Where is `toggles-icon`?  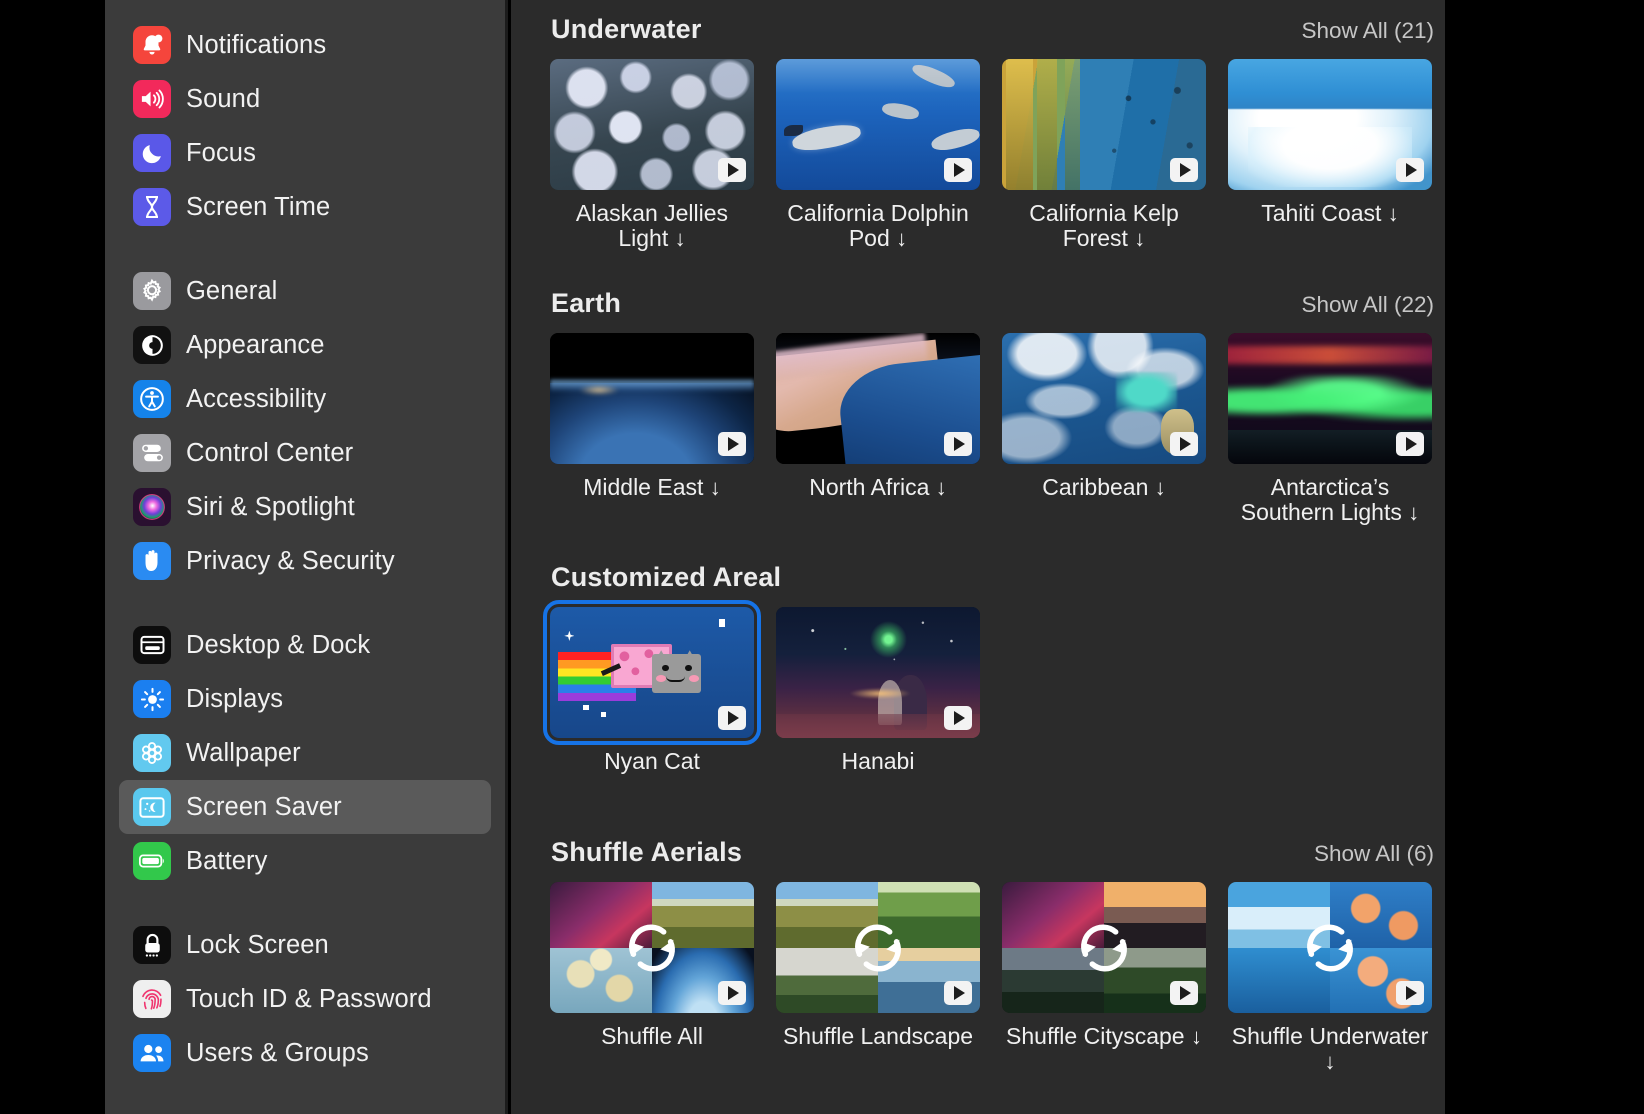 toggles-icon is located at coordinates (152, 453).